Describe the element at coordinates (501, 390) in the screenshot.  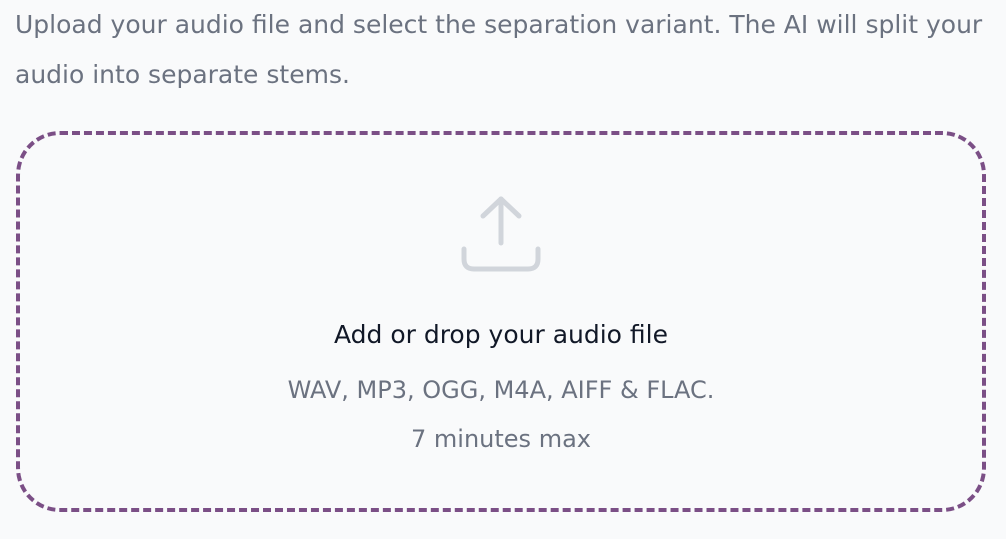
I see `supported-formats: WAV, MP3, OGG, M4A, AIFF & FLAC.` at that location.